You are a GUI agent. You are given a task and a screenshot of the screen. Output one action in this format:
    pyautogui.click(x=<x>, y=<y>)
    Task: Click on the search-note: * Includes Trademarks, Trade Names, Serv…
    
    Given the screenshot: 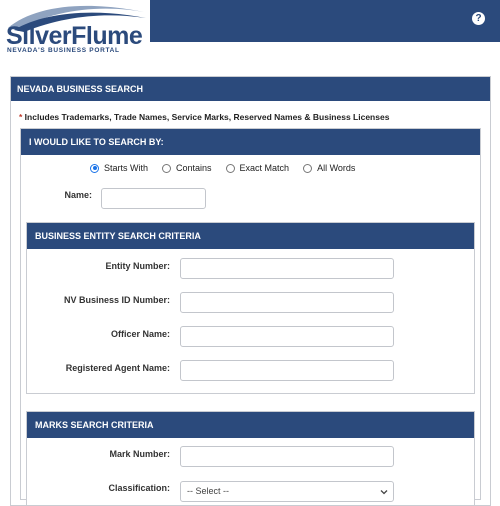 What is the action you would take?
    pyautogui.click(x=204, y=117)
    